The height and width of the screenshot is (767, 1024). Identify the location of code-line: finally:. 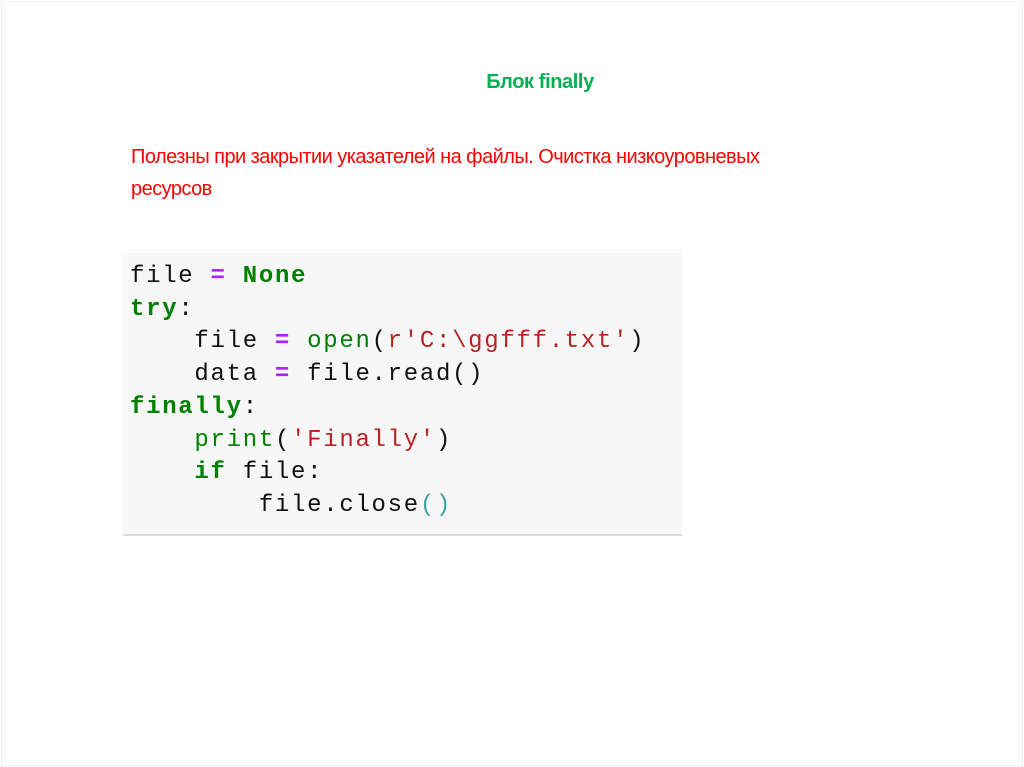
(194, 407).